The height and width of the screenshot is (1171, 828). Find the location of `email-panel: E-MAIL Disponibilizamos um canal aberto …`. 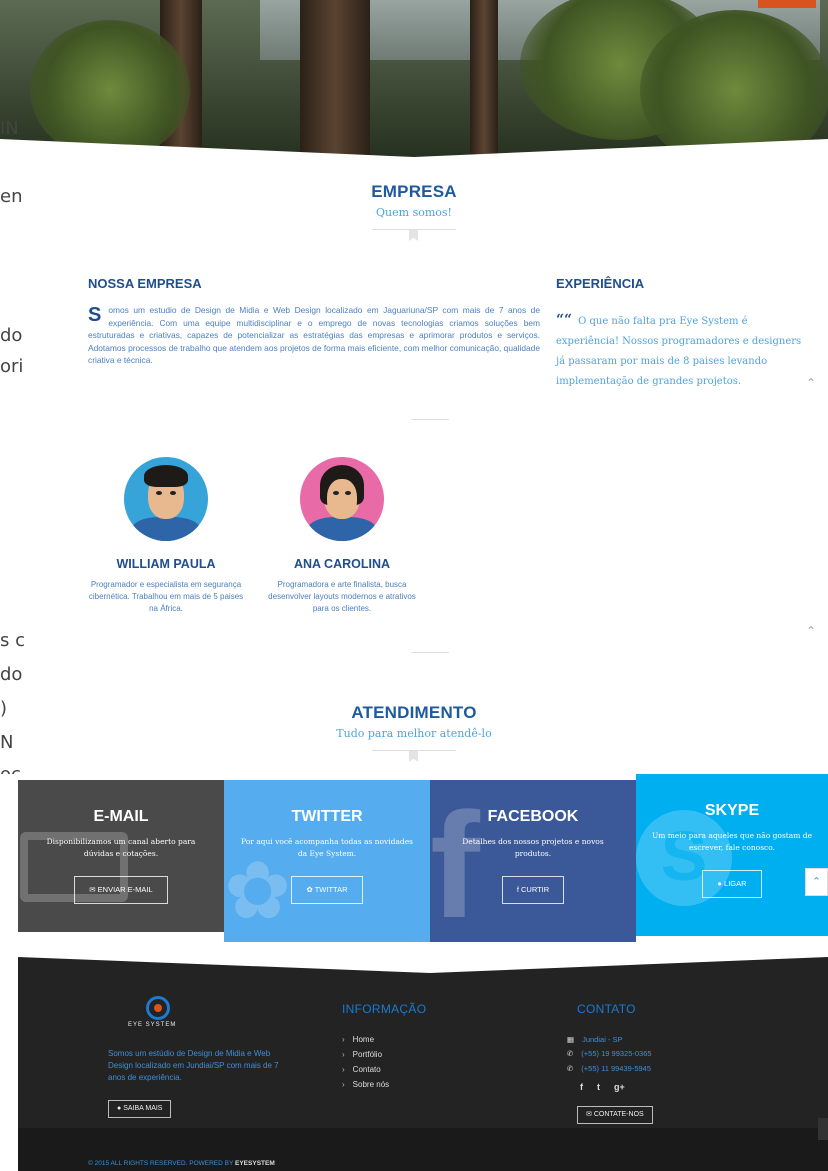

email-panel: E-MAIL Disponibilizamos um canal aberto … is located at coordinates (121, 856).